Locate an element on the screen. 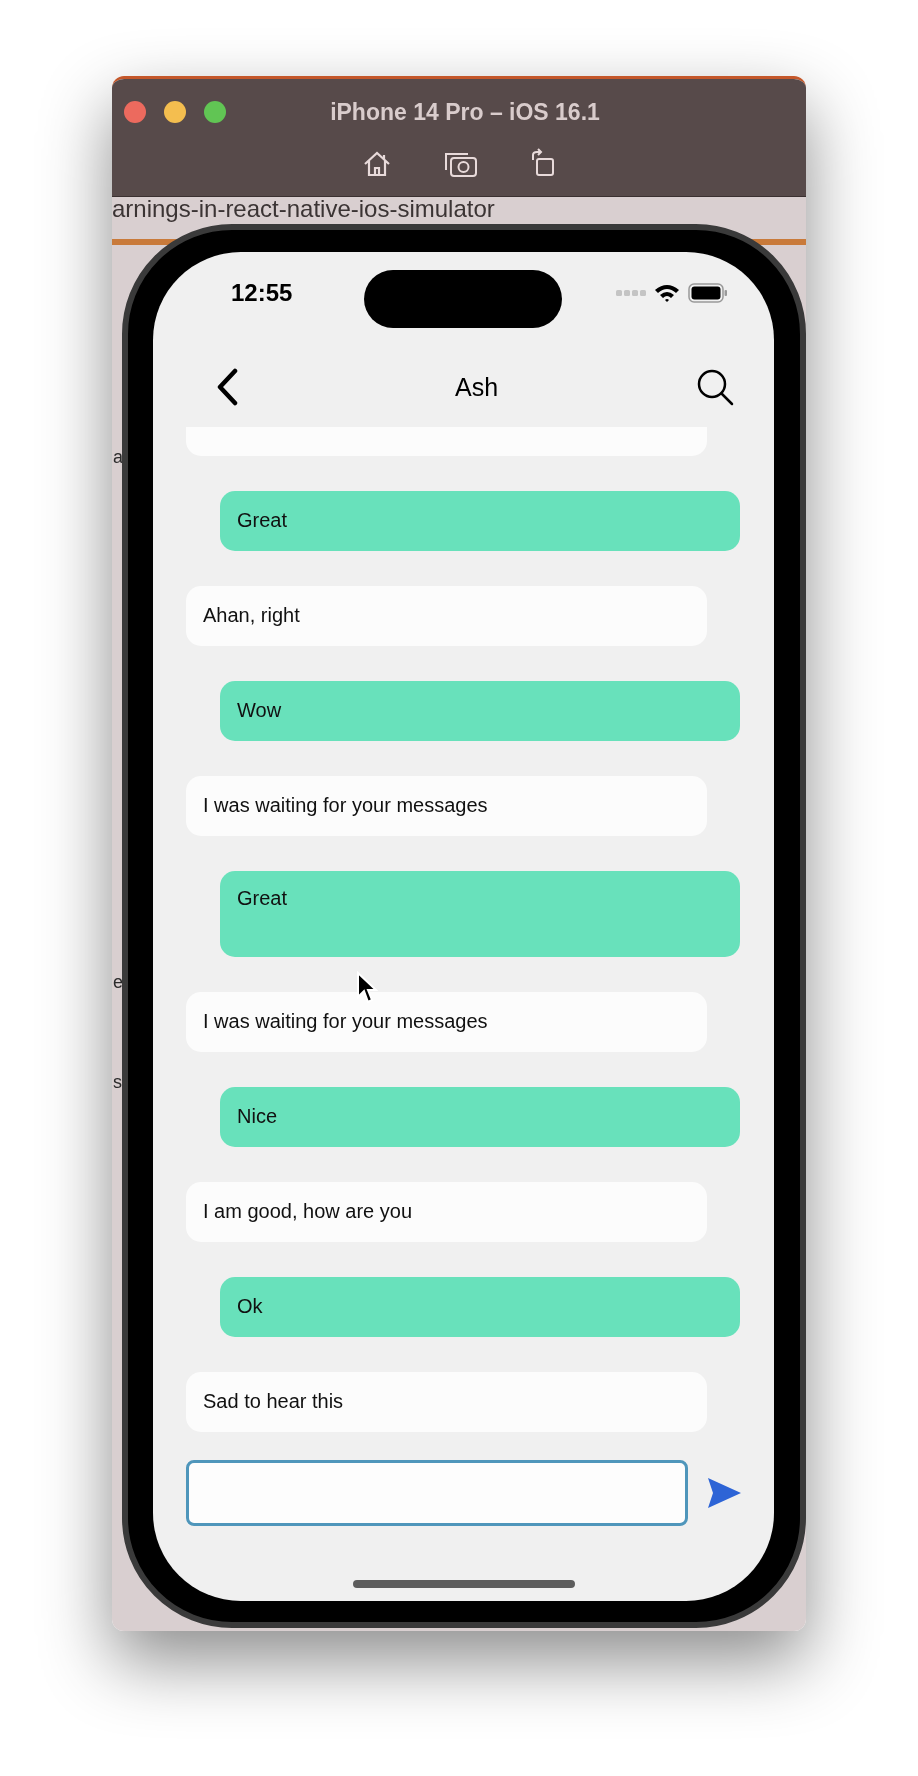 The width and height of the screenshot is (918, 1776). home-icon is located at coordinates (377, 164).